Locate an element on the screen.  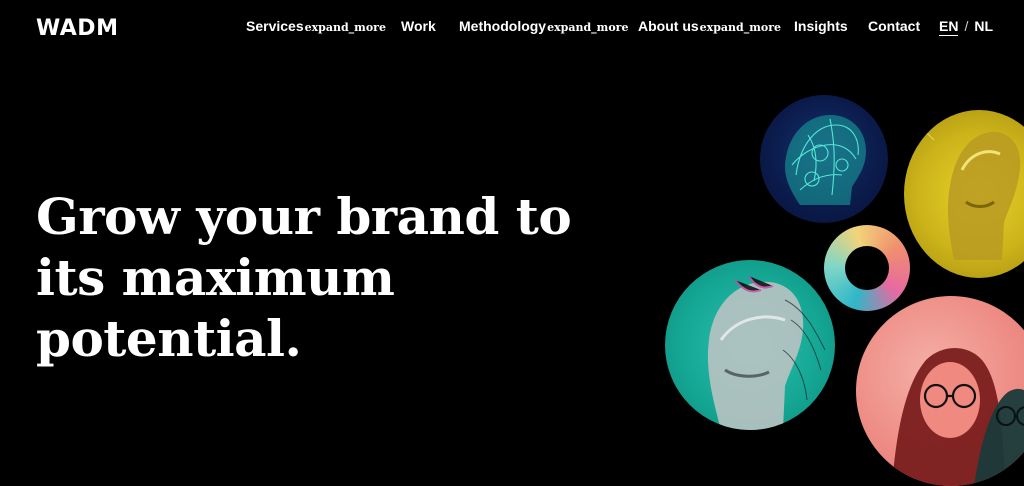
nav-methodology: Methodologyexpand_more is located at coordinates (543, 26).